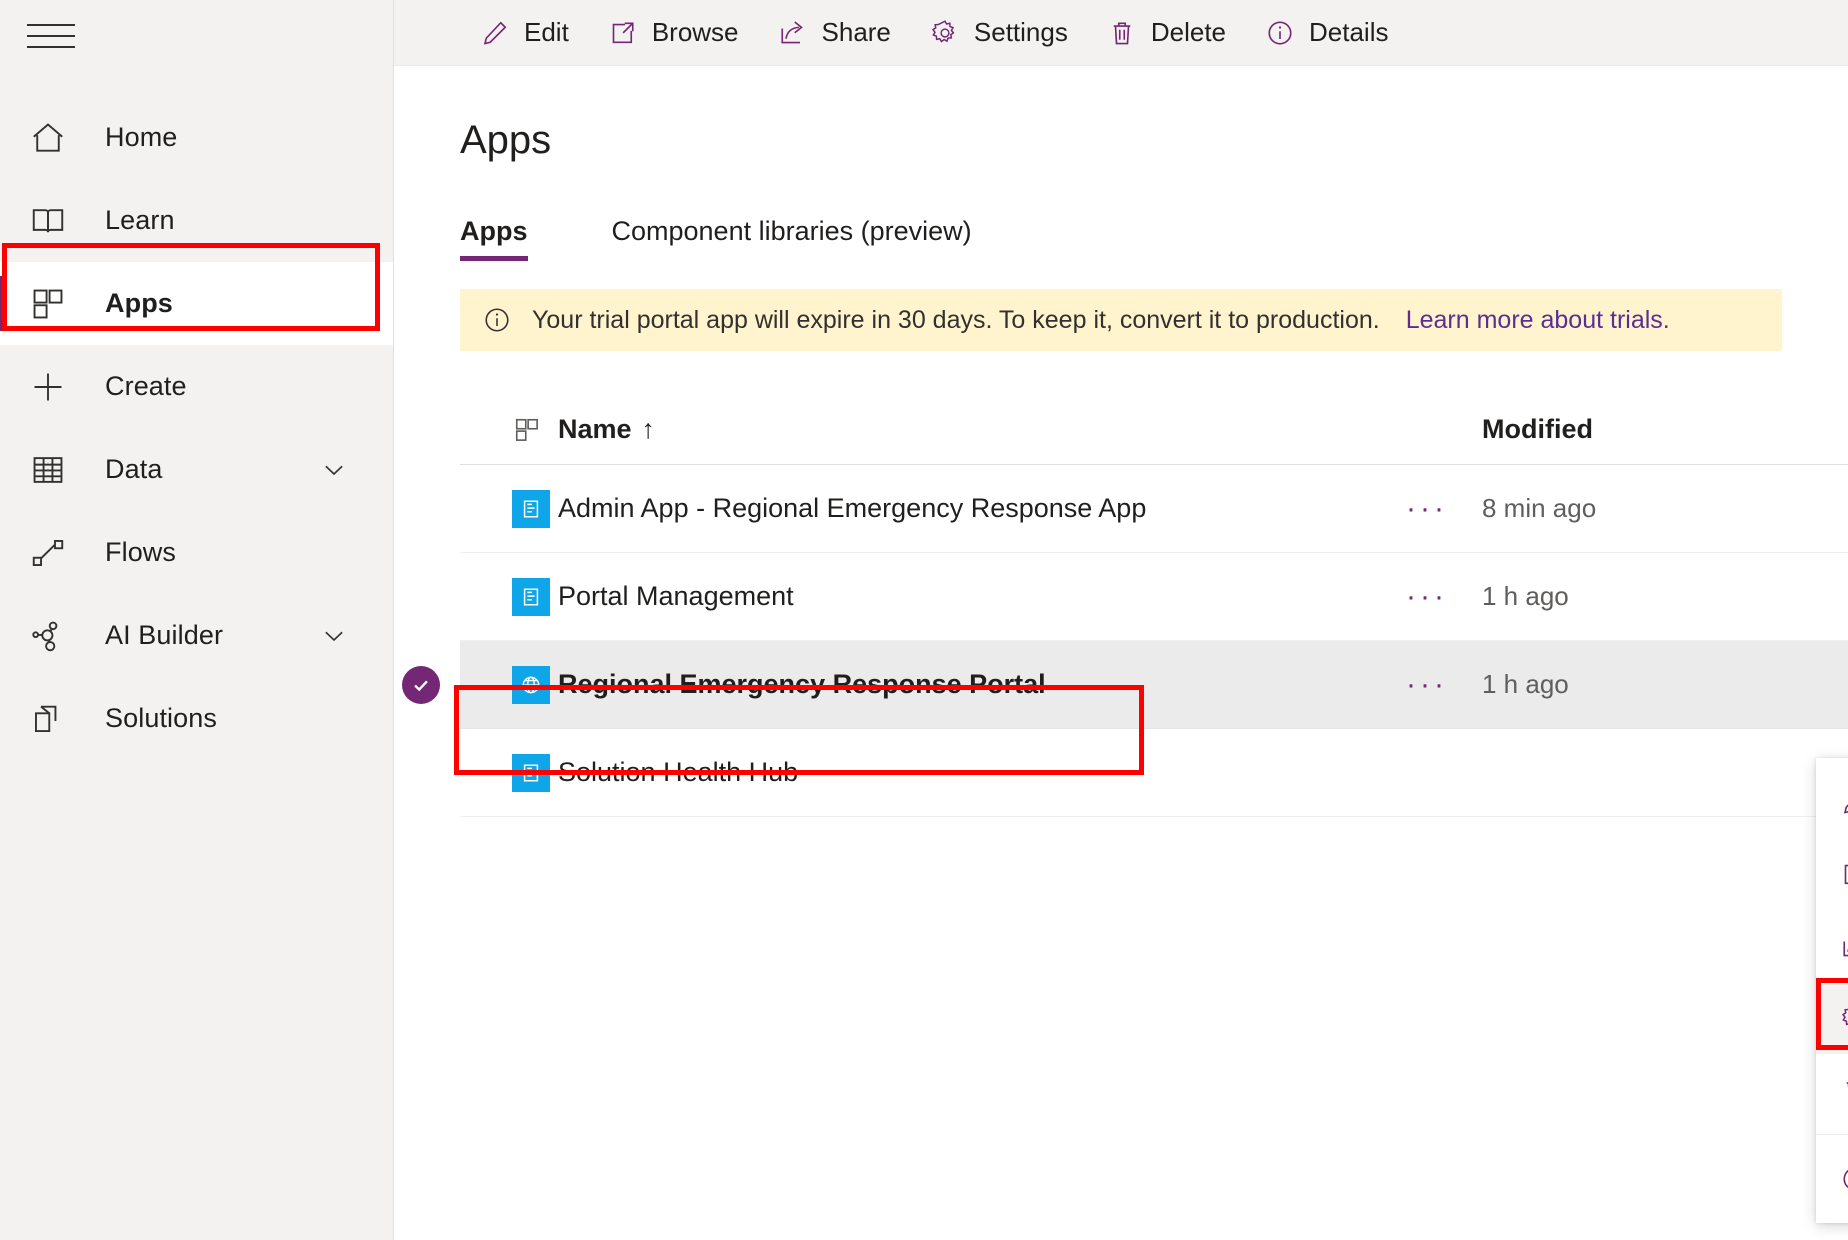 The image size is (1848, 1240). Describe the element at coordinates (421, 684) in the screenshot. I see `row-selected-check-icon` at that location.